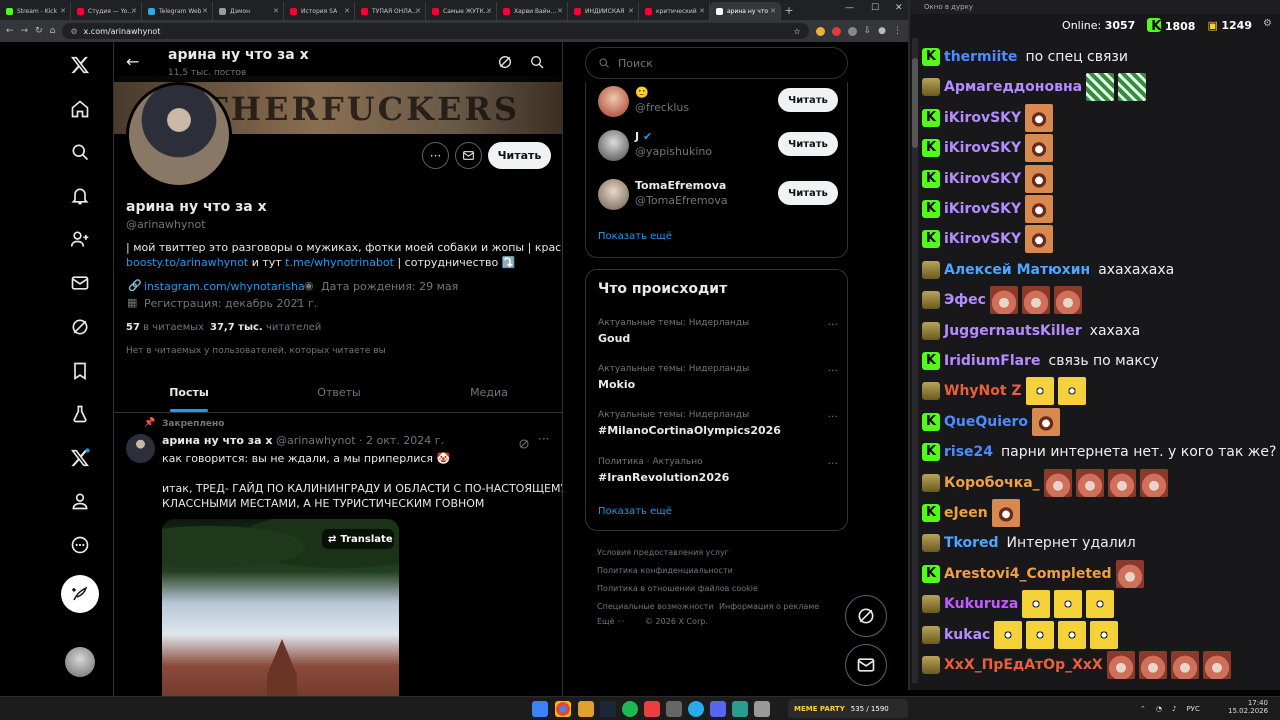 This screenshot has height=720, width=1280. What do you see at coordinates (769, 606) in the screenshot?
I see `footer-ads-info: Информация о рекламе` at bounding box center [769, 606].